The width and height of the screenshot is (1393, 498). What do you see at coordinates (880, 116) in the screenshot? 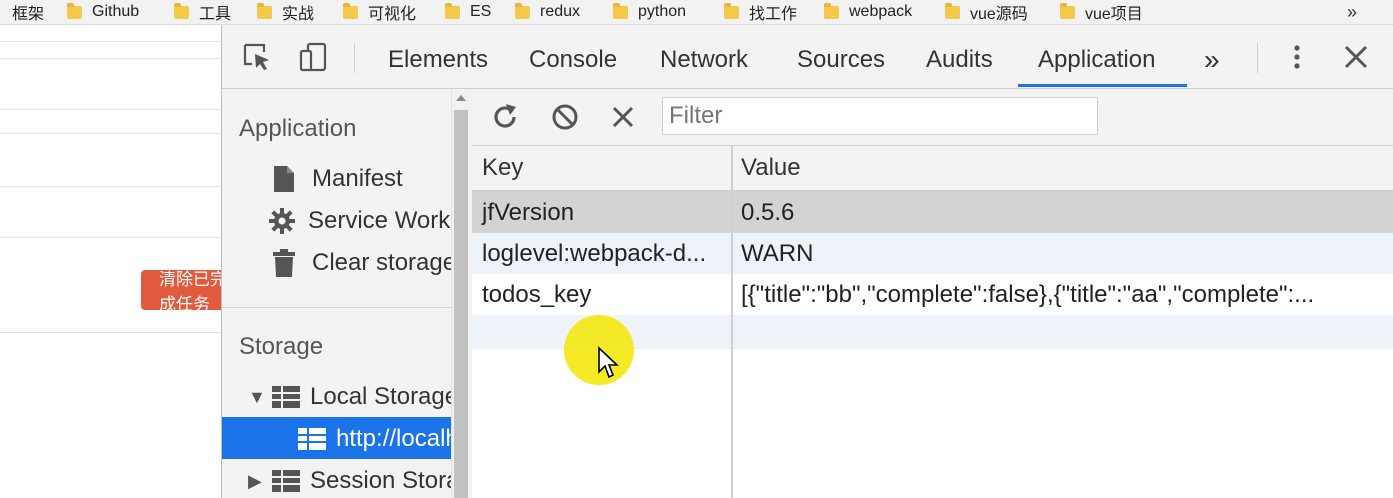
I see `filter-input` at bounding box center [880, 116].